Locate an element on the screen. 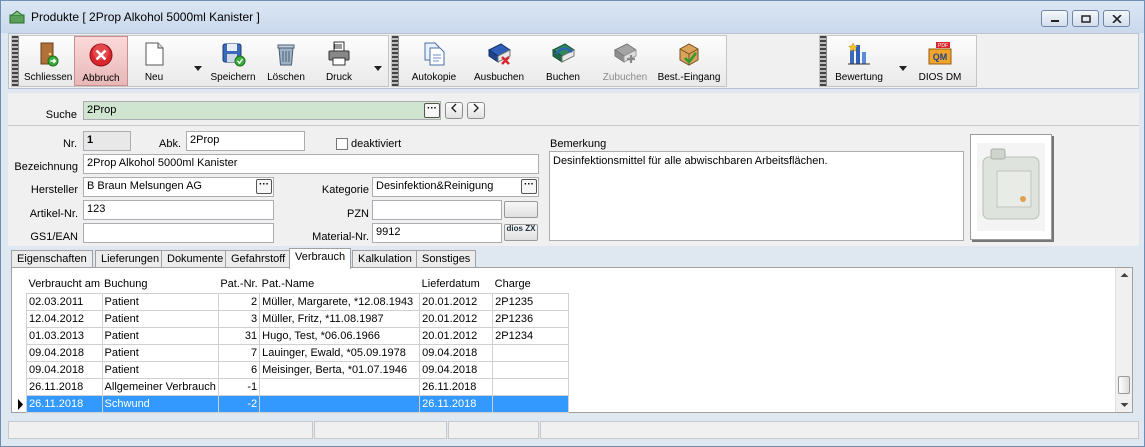 The height and width of the screenshot is (447, 1145). abk-label: Abk. is located at coordinates (169, 144).